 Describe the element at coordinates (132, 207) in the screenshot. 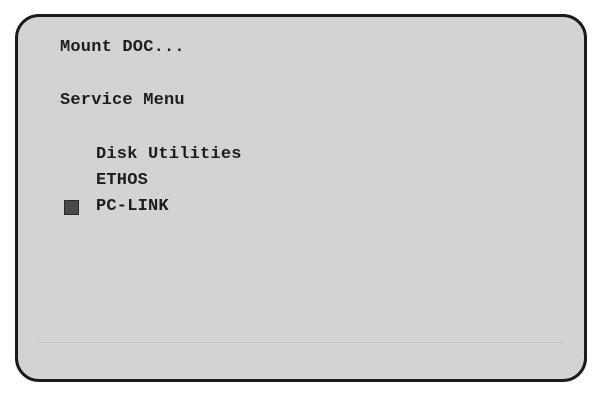

I see `menu-item-pc-link: PC-LINK` at that location.